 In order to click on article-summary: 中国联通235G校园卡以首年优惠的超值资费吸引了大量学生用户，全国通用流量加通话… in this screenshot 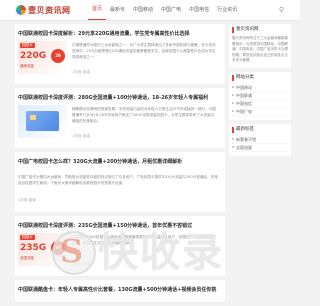, I will do `click(143, 240)`.